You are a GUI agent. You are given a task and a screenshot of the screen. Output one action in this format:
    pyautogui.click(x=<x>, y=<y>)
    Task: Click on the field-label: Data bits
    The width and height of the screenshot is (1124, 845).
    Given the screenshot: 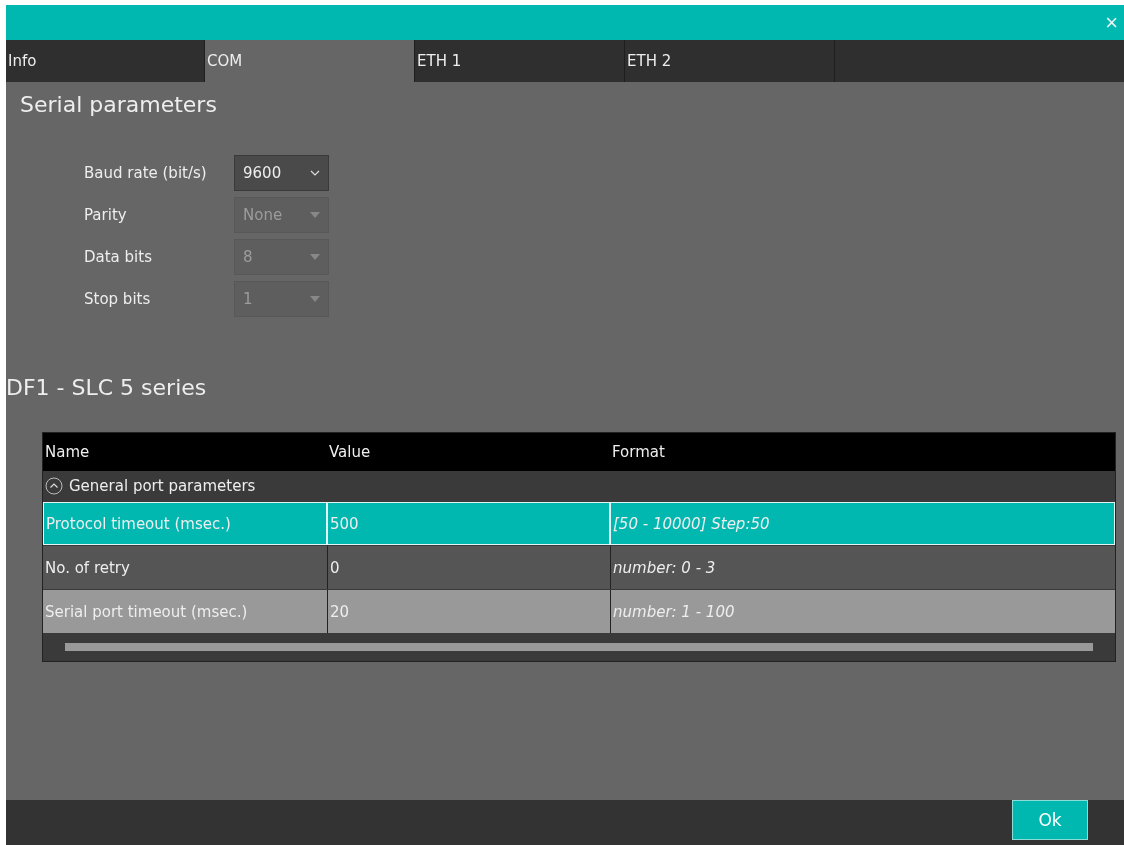 What is the action you would take?
    pyautogui.click(x=118, y=257)
    